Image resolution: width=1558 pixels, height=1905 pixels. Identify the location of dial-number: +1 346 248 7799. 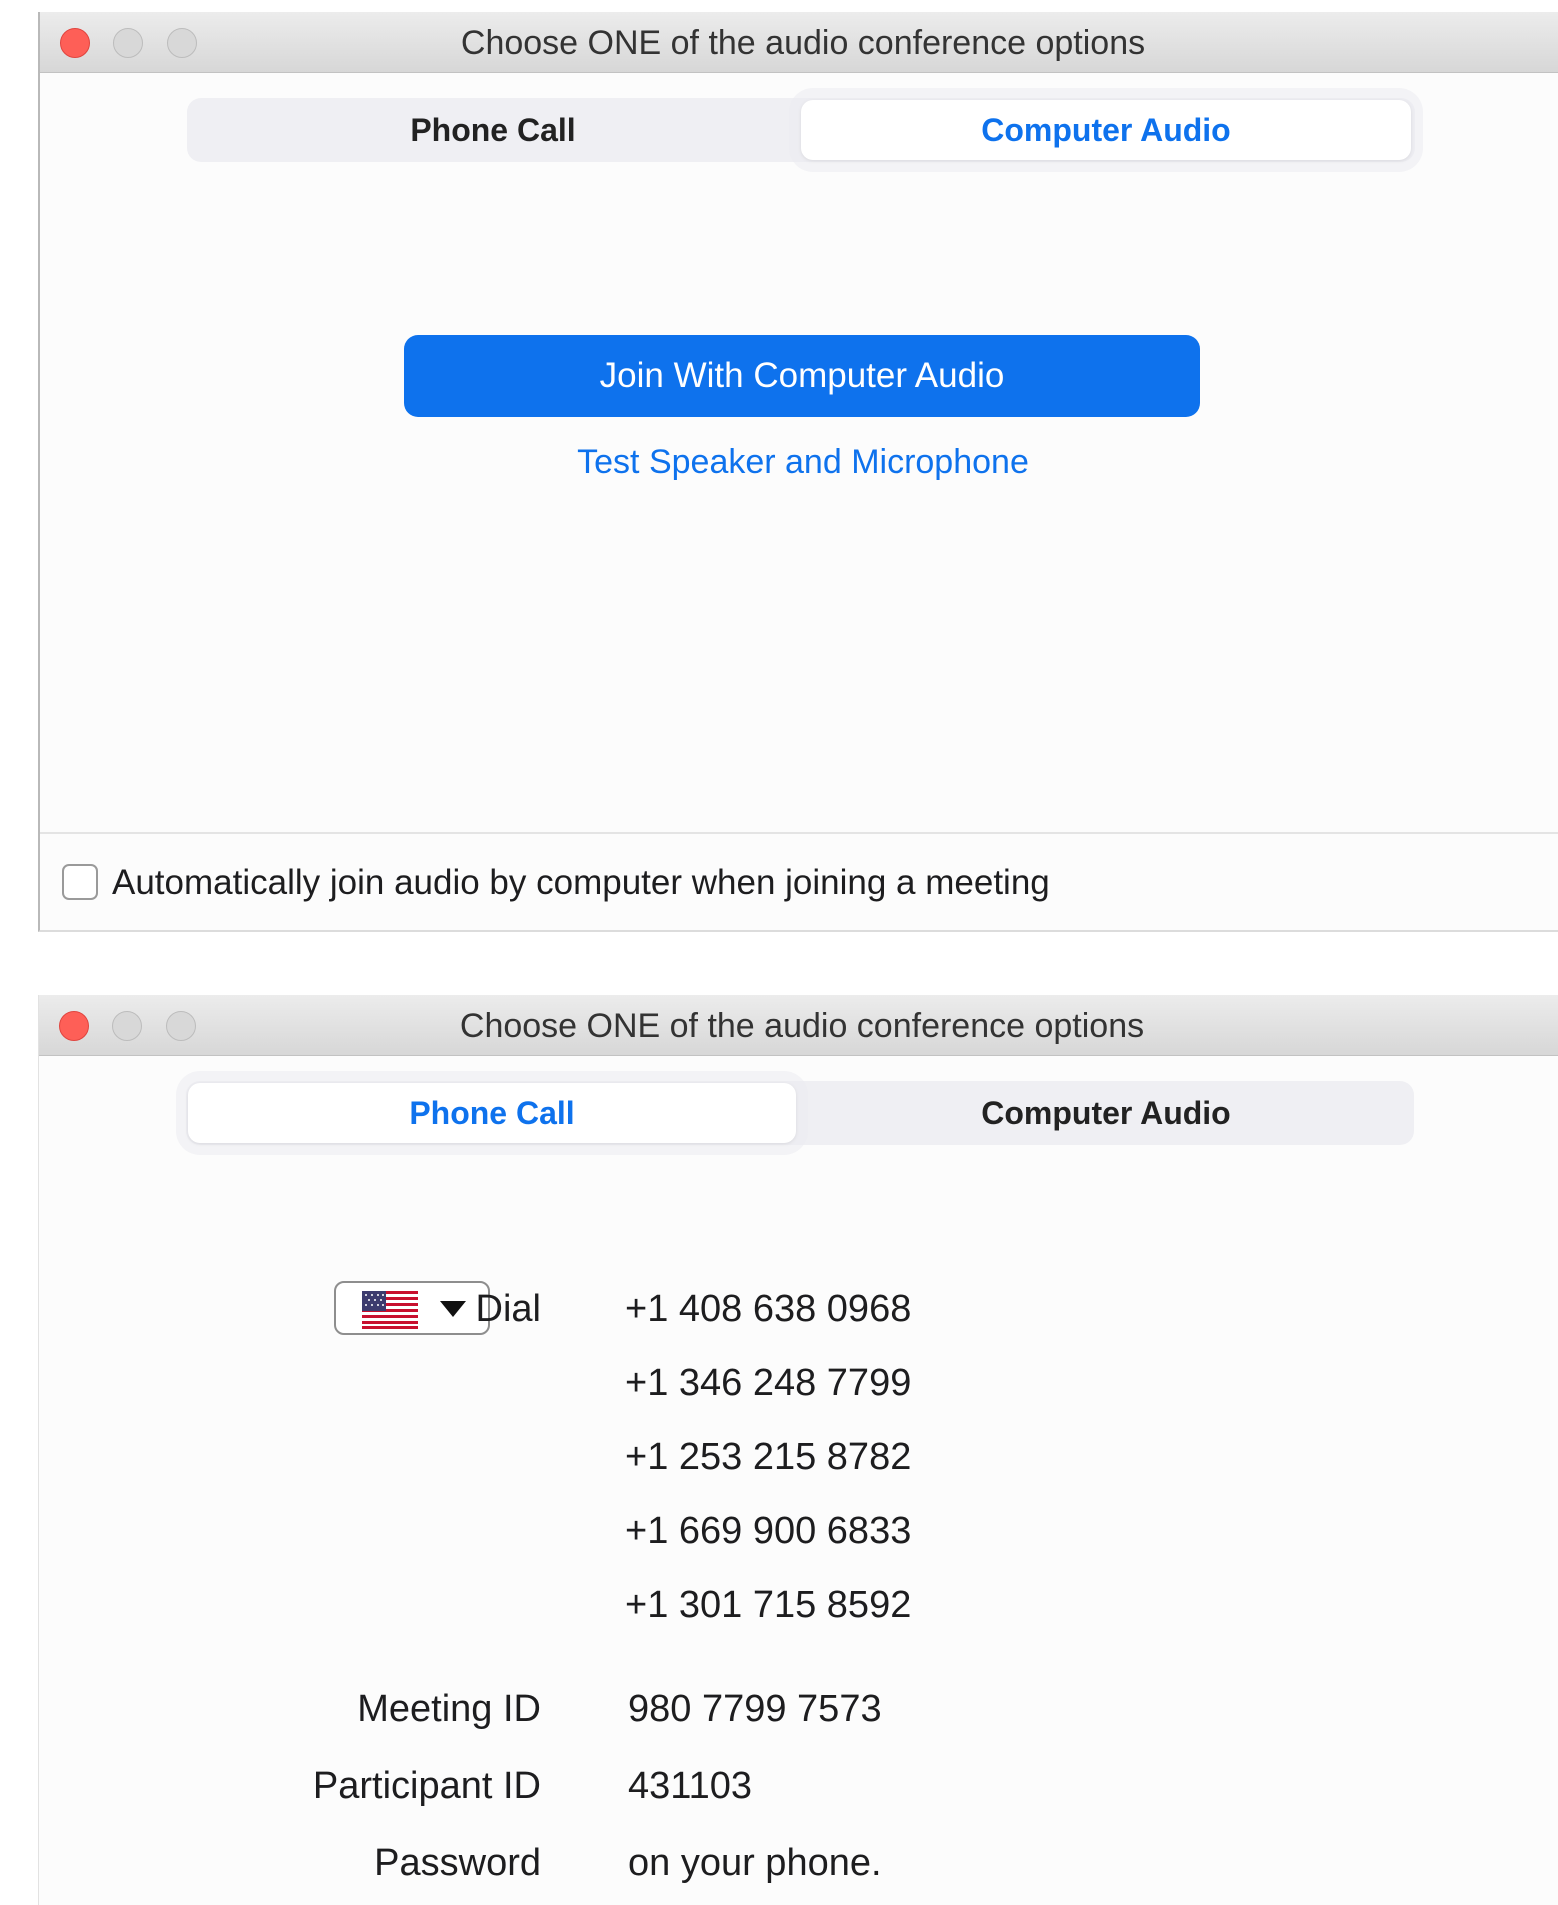
(768, 1383).